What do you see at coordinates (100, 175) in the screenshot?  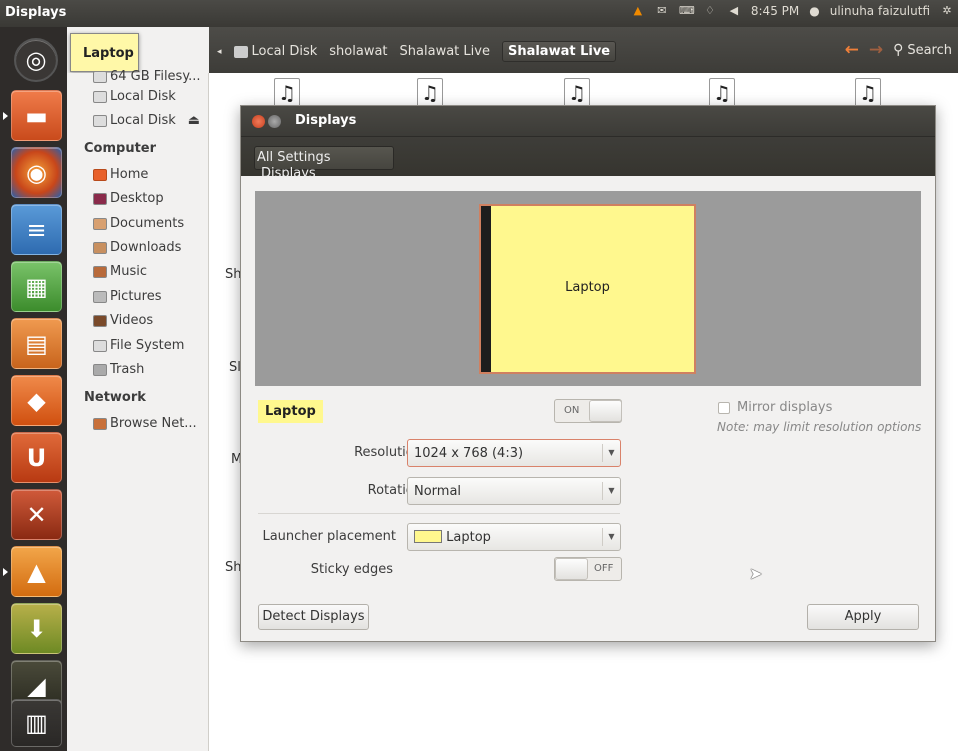 I see `home-icon` at bounding box center [100, 175].